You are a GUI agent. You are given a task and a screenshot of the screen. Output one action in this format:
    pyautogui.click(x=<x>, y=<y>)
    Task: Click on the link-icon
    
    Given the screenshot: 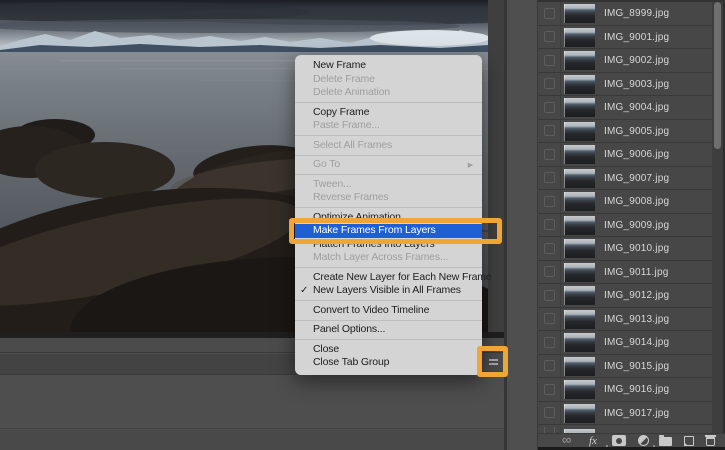 What is the action you would take?
    pyautogui.click(x=569, y=441)
    